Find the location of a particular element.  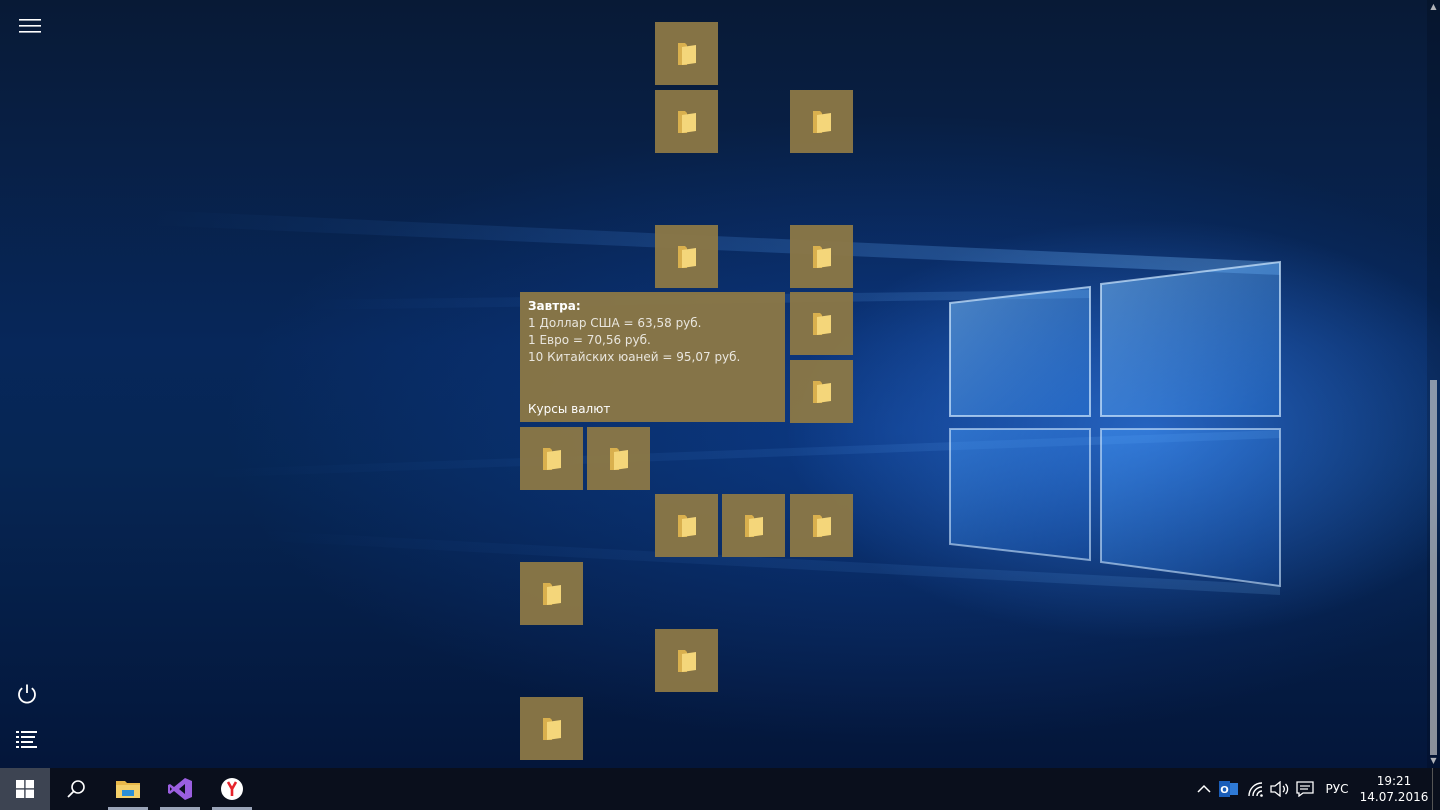

power-icon is located at coordinates (27, 694).